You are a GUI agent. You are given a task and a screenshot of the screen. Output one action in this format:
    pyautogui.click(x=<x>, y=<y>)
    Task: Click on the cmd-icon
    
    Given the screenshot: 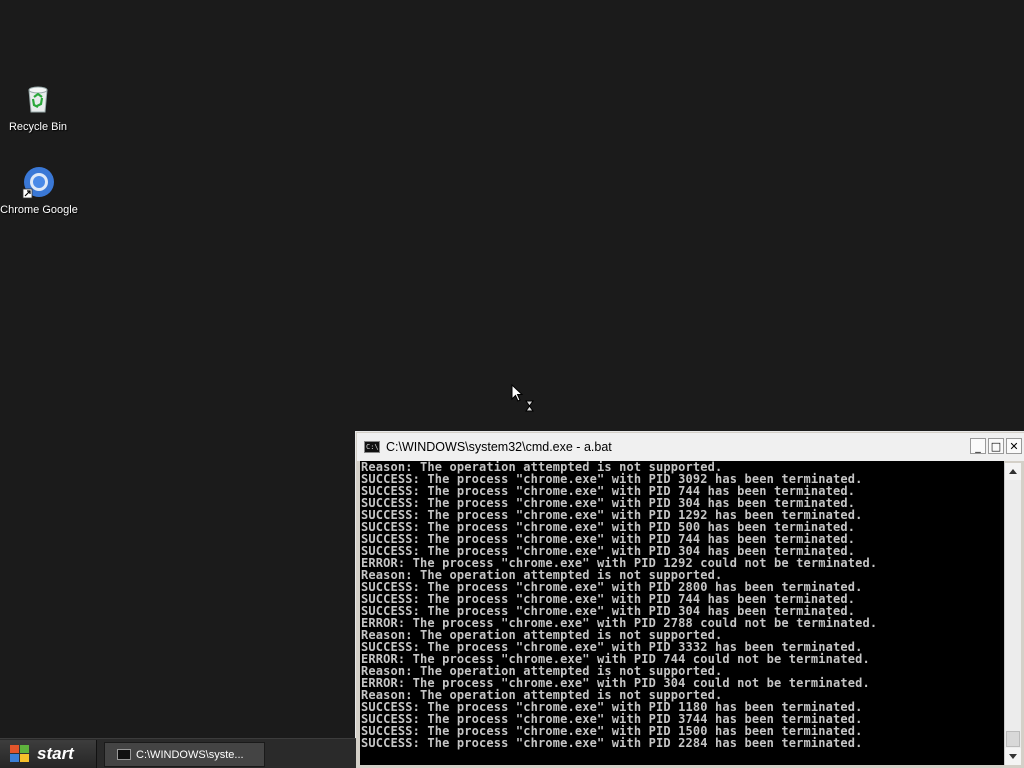 What is the action you would take?
    pyautogui.click(x=124, y=754)
    